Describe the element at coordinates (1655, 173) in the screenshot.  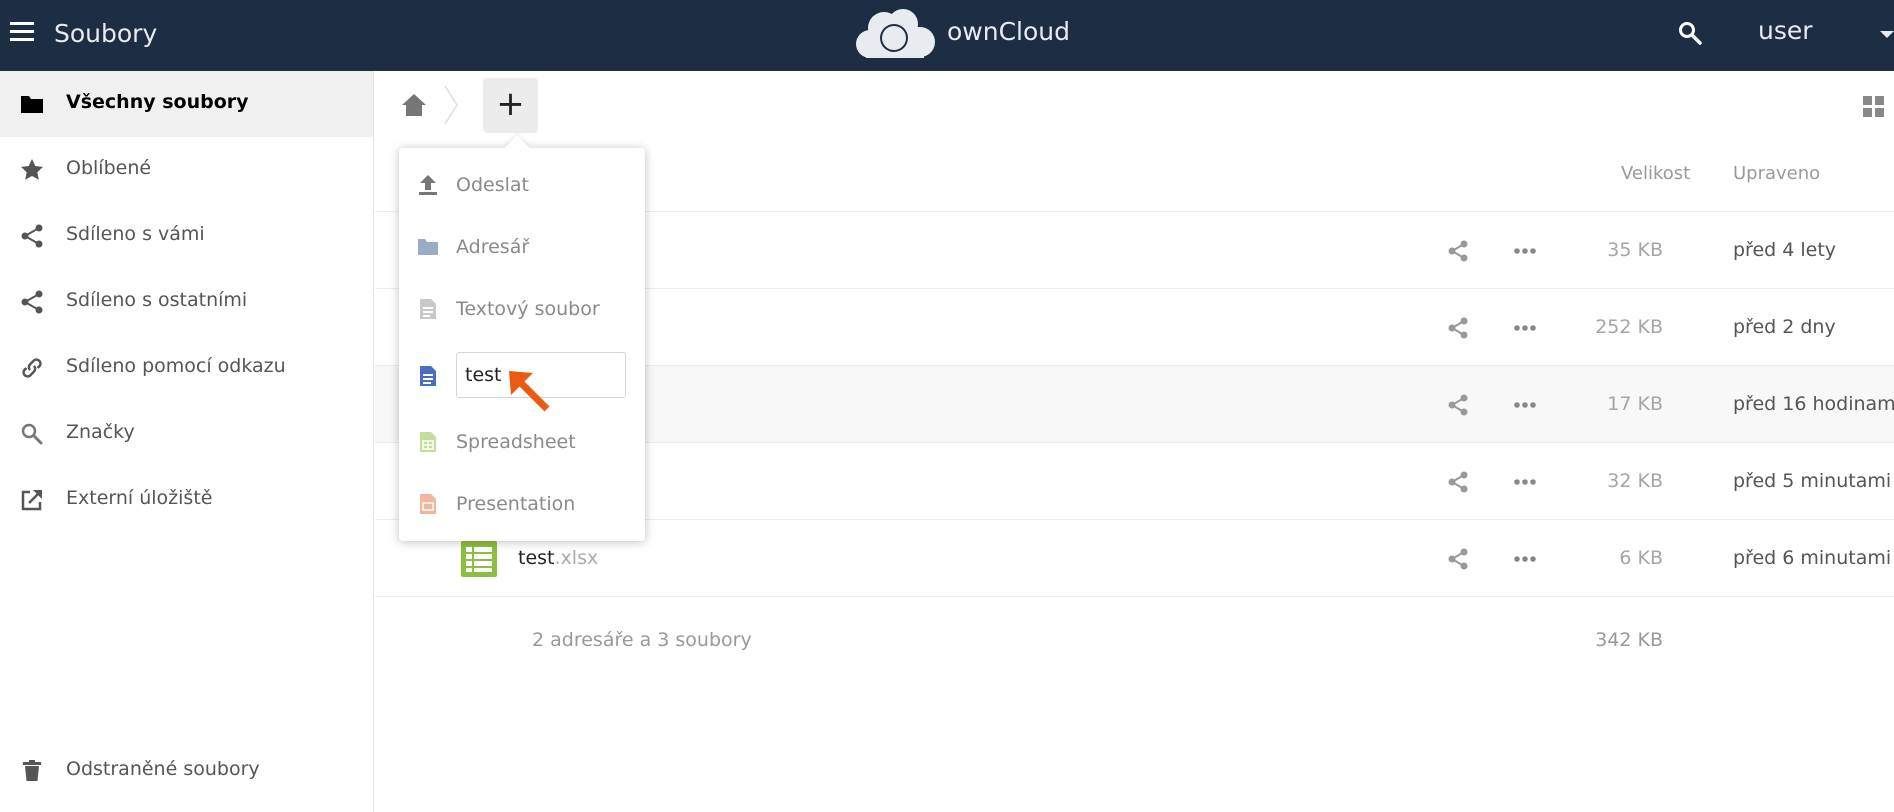
I see `column-header-size: Velikost` at that location.